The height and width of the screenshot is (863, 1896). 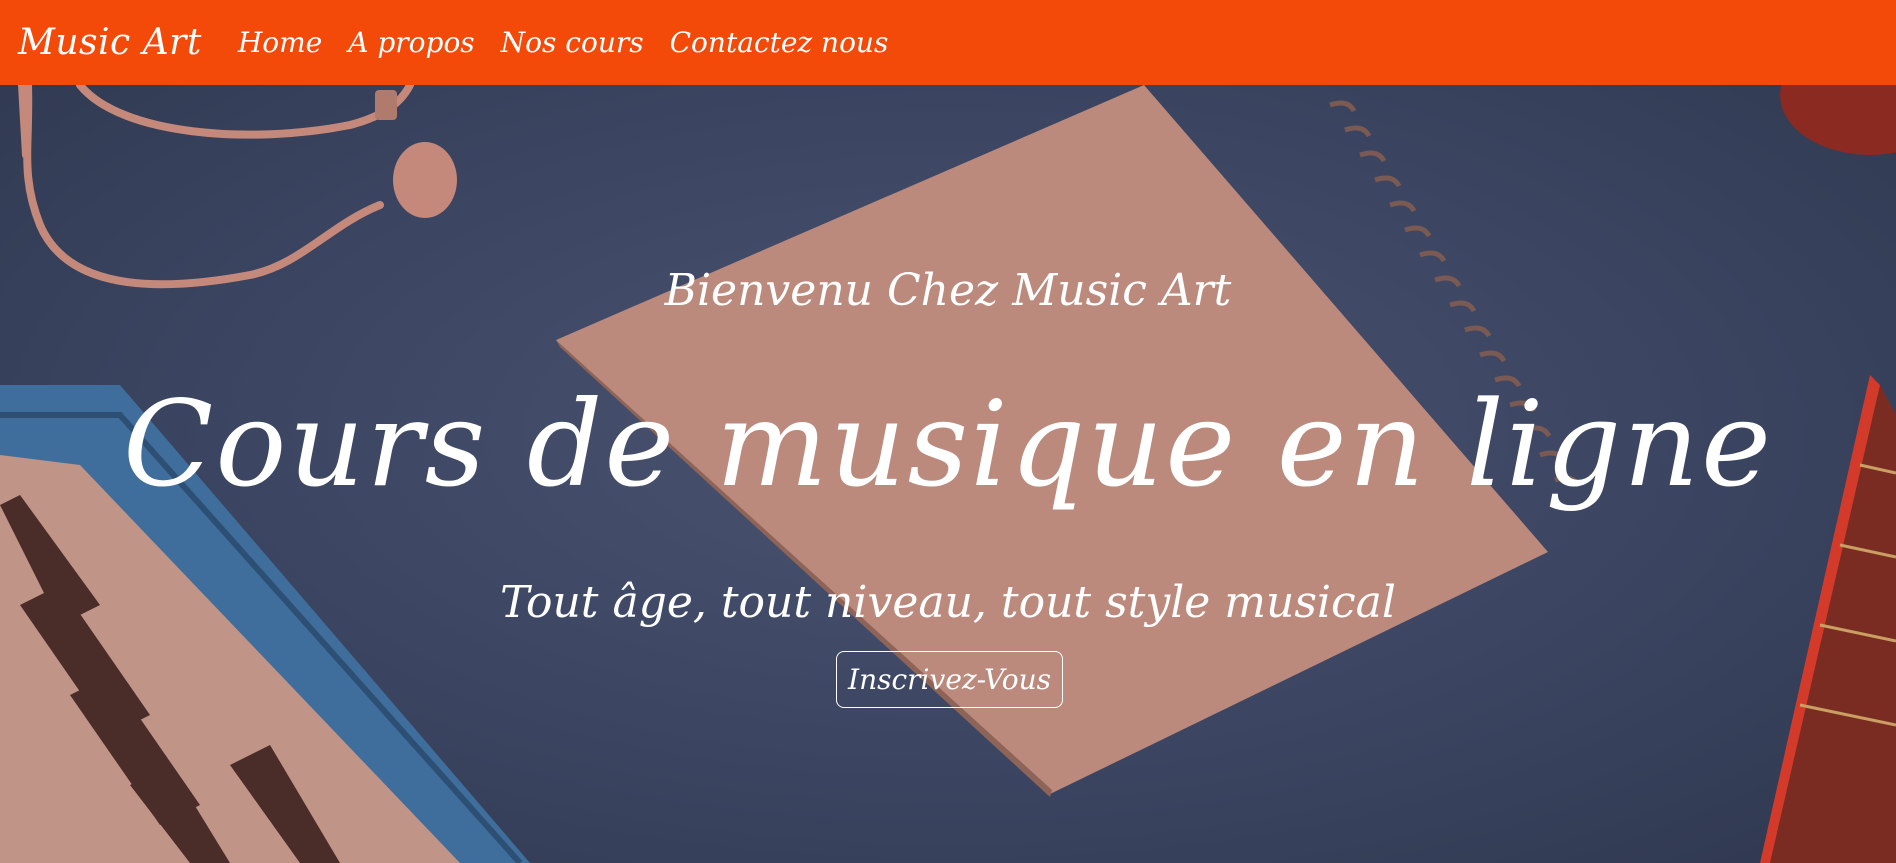 I want to click on nav-link-home: Home, so click(x=280, y=42).